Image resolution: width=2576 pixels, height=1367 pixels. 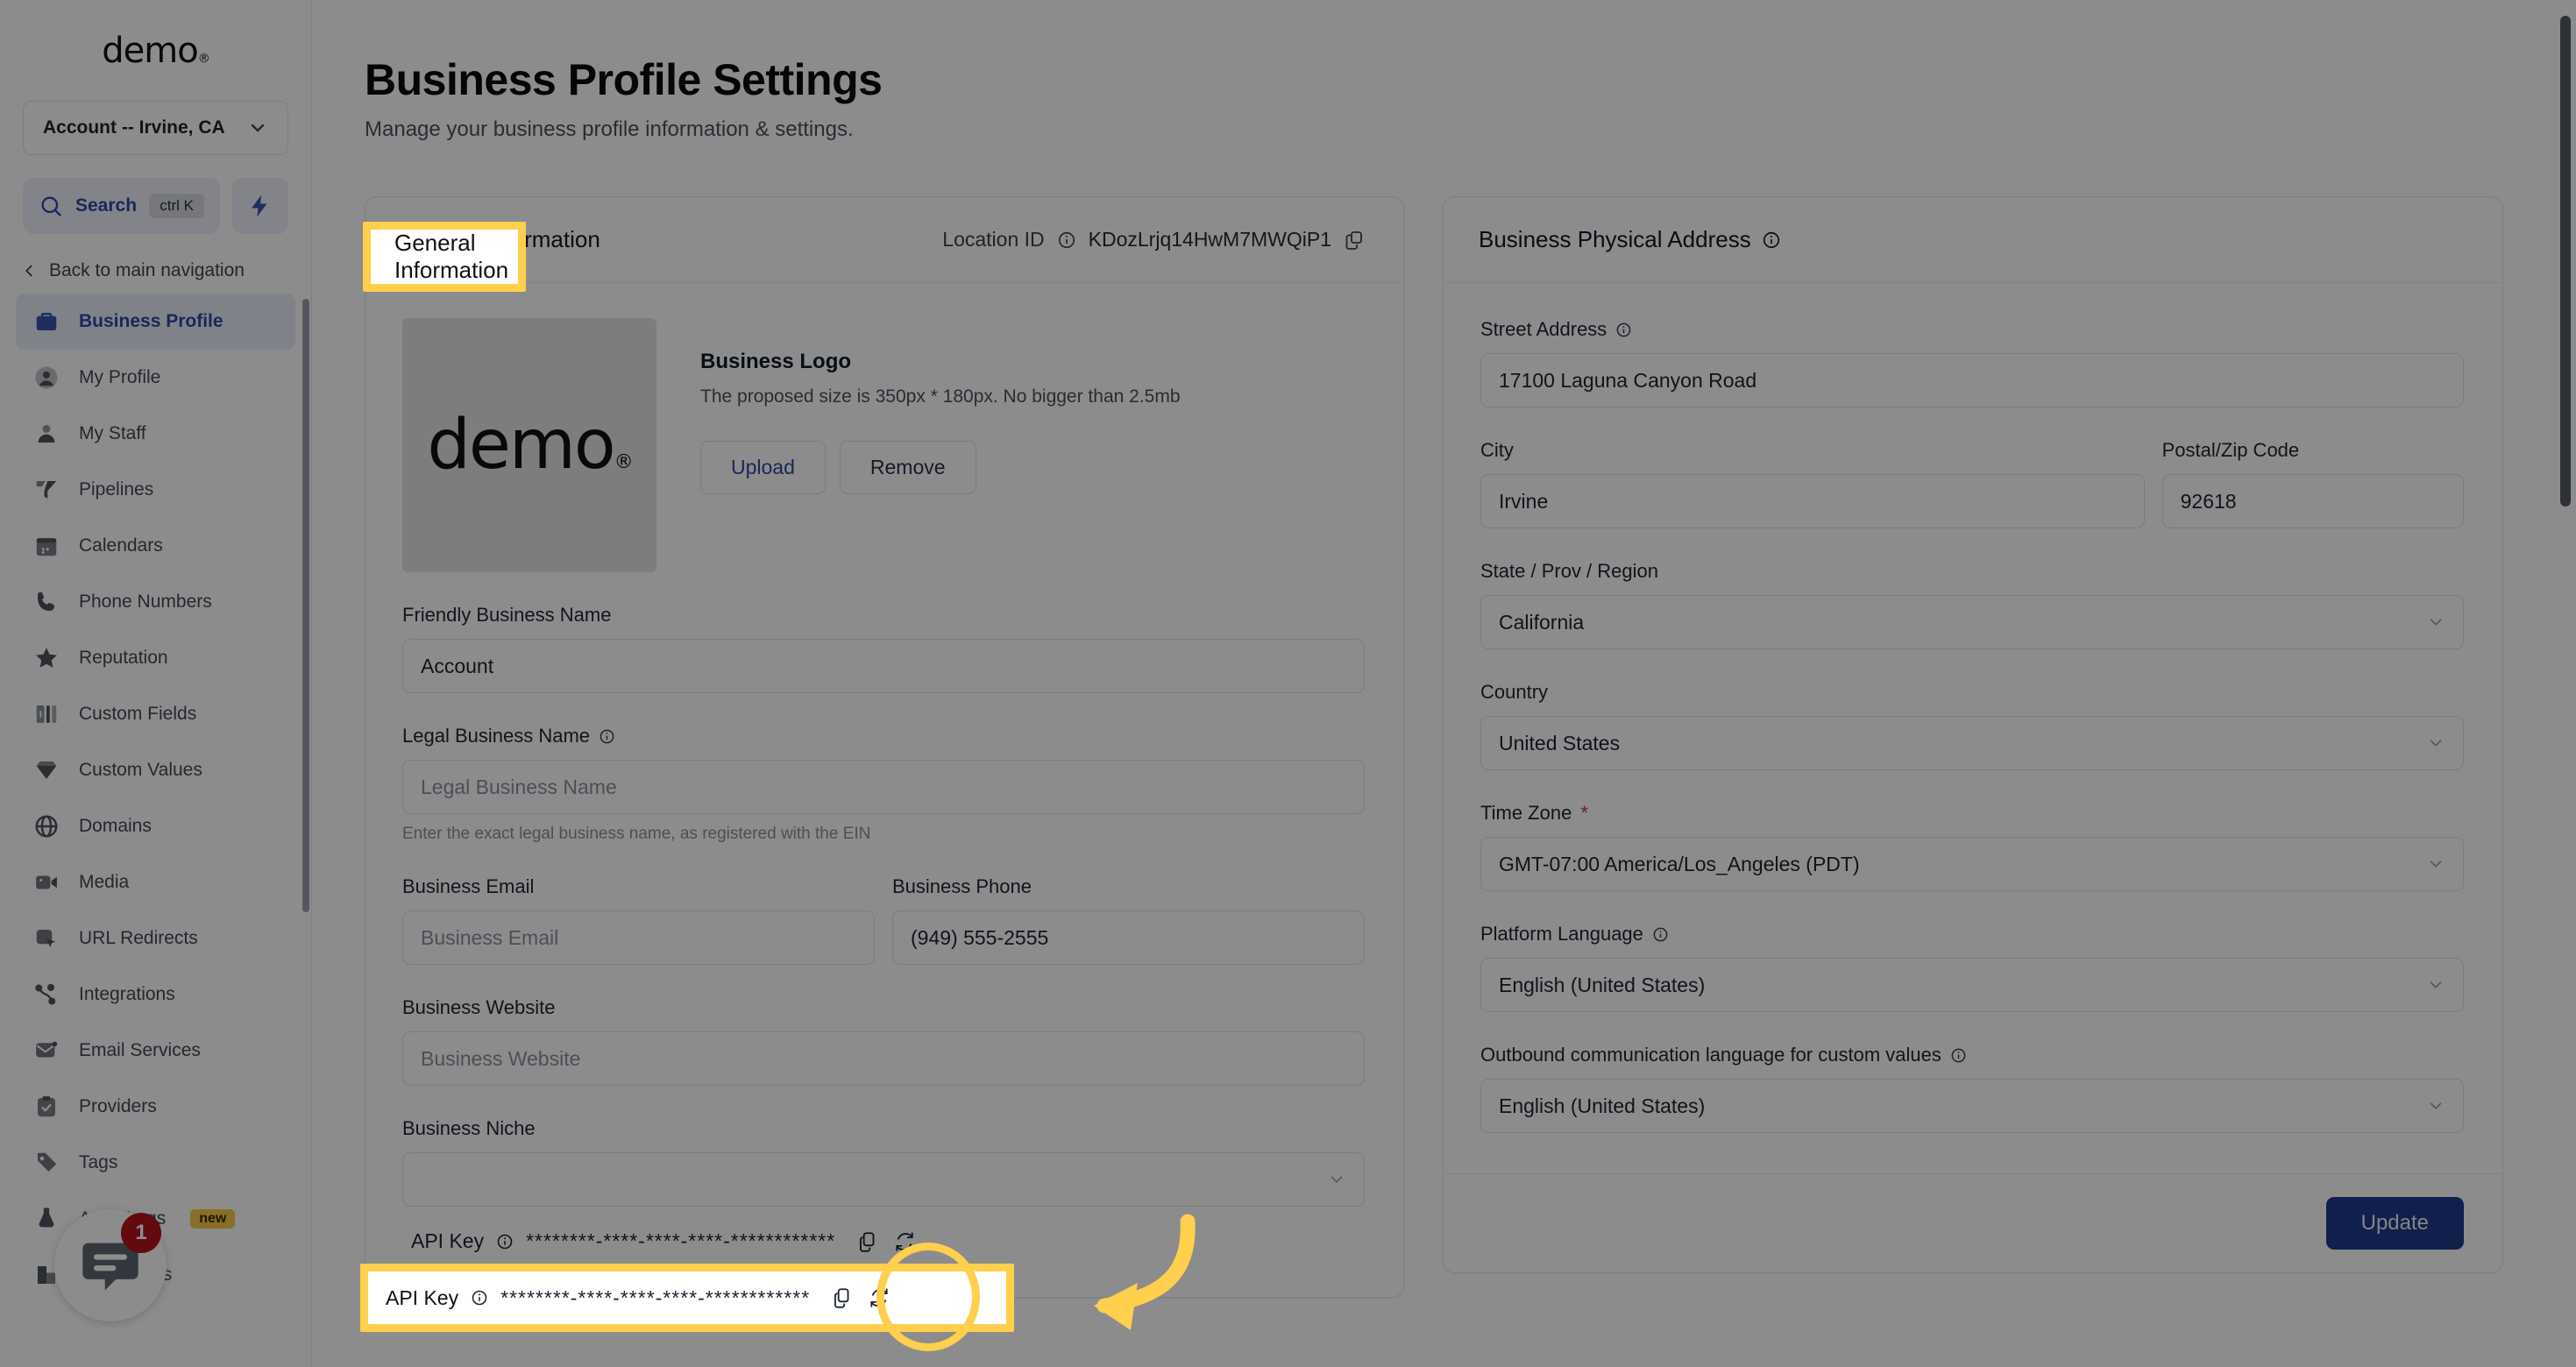 What do you see at coordinates (478, 257) in the screenshot?
I see `highlighted-tab-label: General Information` at bounding box center [478, 257].